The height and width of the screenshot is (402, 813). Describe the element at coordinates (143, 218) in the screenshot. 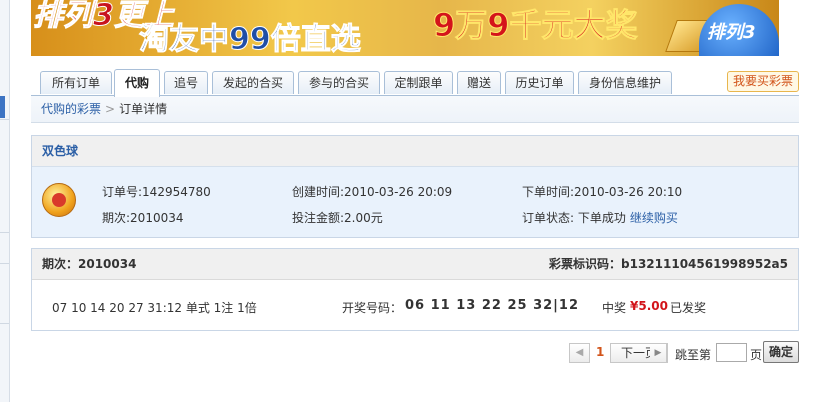

I see `order-period: 期次:2010034` at that location.